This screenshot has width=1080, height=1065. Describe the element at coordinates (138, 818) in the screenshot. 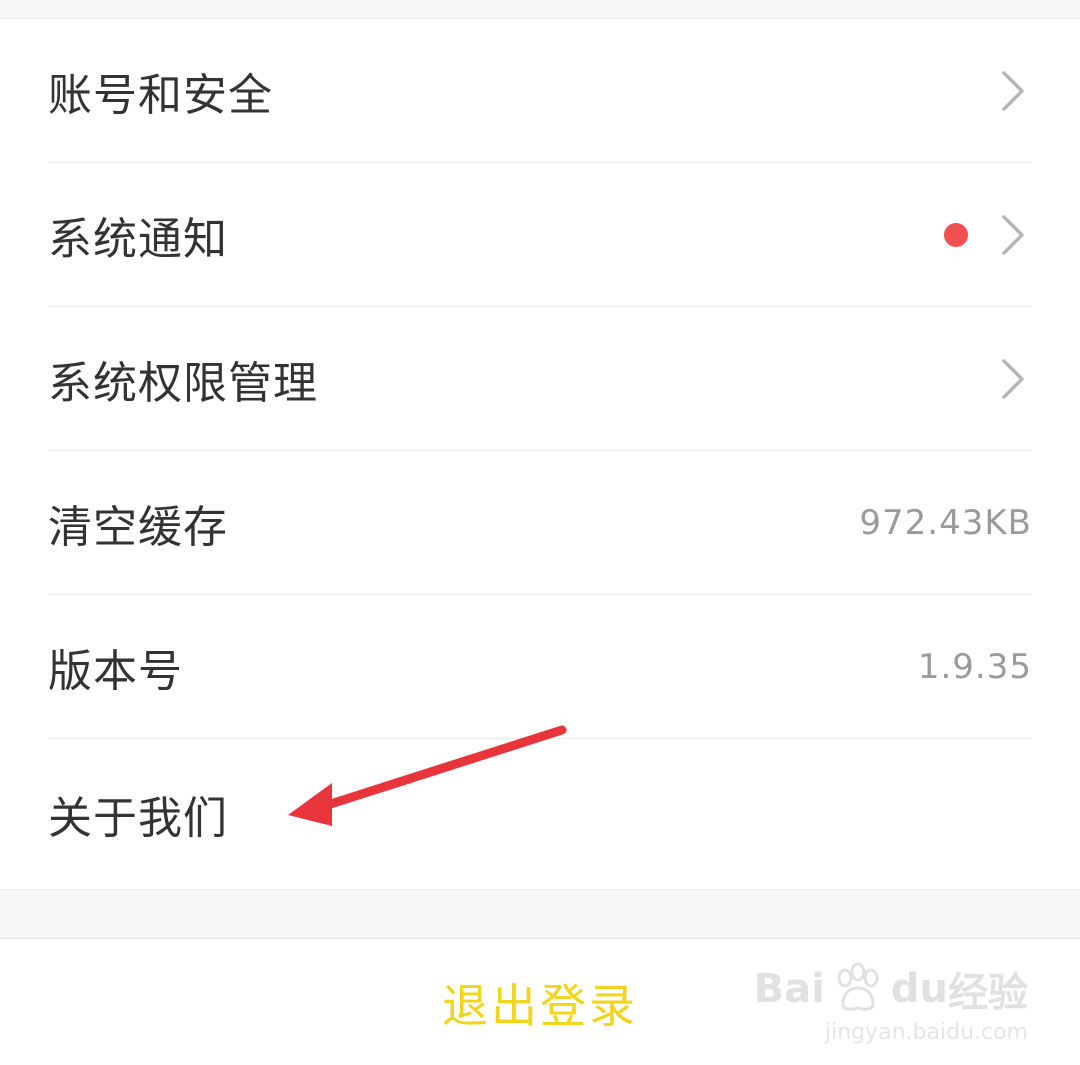

I see `row-label: 关于我们` at that location.